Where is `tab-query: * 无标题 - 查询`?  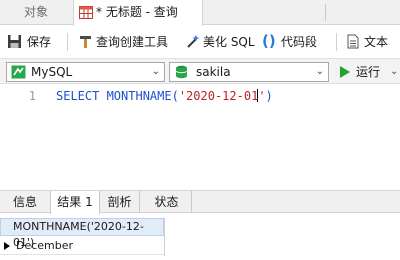 tab-query: * 无标题 - 查询 is located at coordinates (138, 13).